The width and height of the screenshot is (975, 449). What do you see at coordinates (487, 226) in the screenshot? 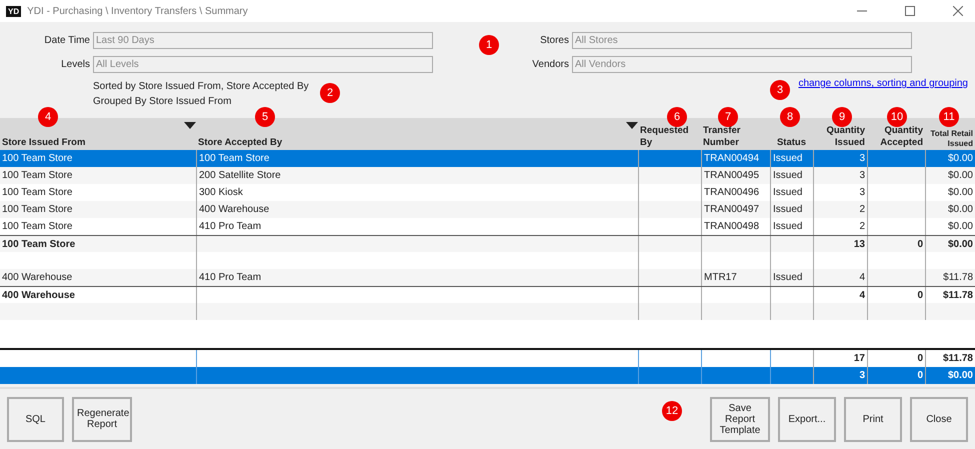
I see `table-row: 100 Team Store 410 Pro Team TRAN00498 Issued 2 $0.00` at bounding box center [487, 226].